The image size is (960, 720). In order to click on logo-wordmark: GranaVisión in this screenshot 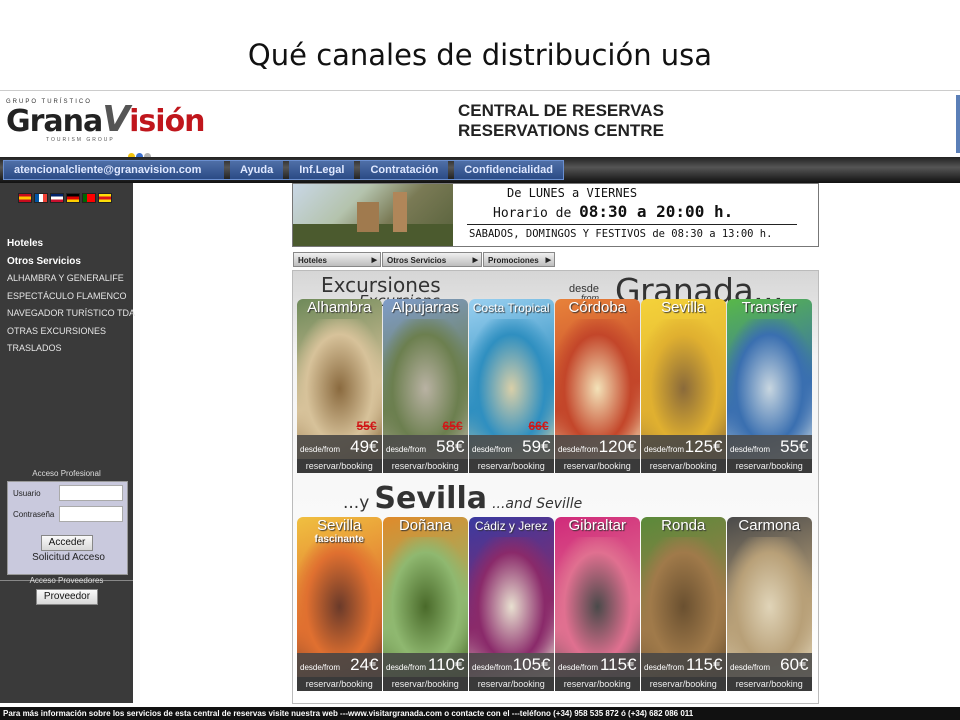, I will do `click(106, 120)`.